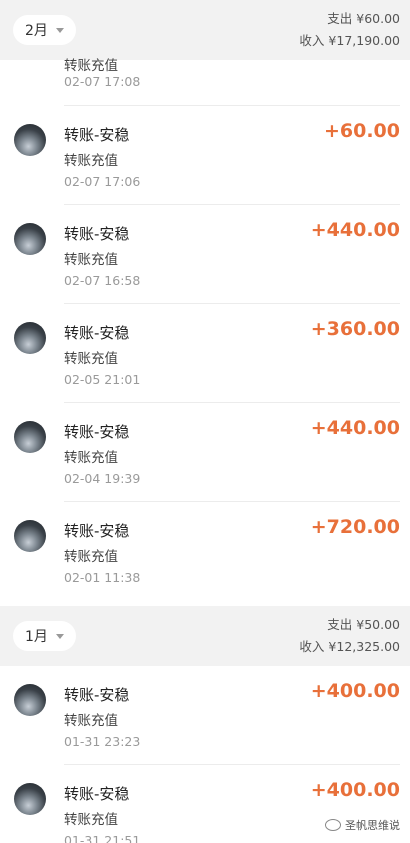 This screenshot has width=410, height=843. What do you see at coordinates (349, 636) in the screenshot?
I see `month-summary-jan: 支出 ¥50.00 收入 ¥12,325.00` at bounding box center [349, 636].